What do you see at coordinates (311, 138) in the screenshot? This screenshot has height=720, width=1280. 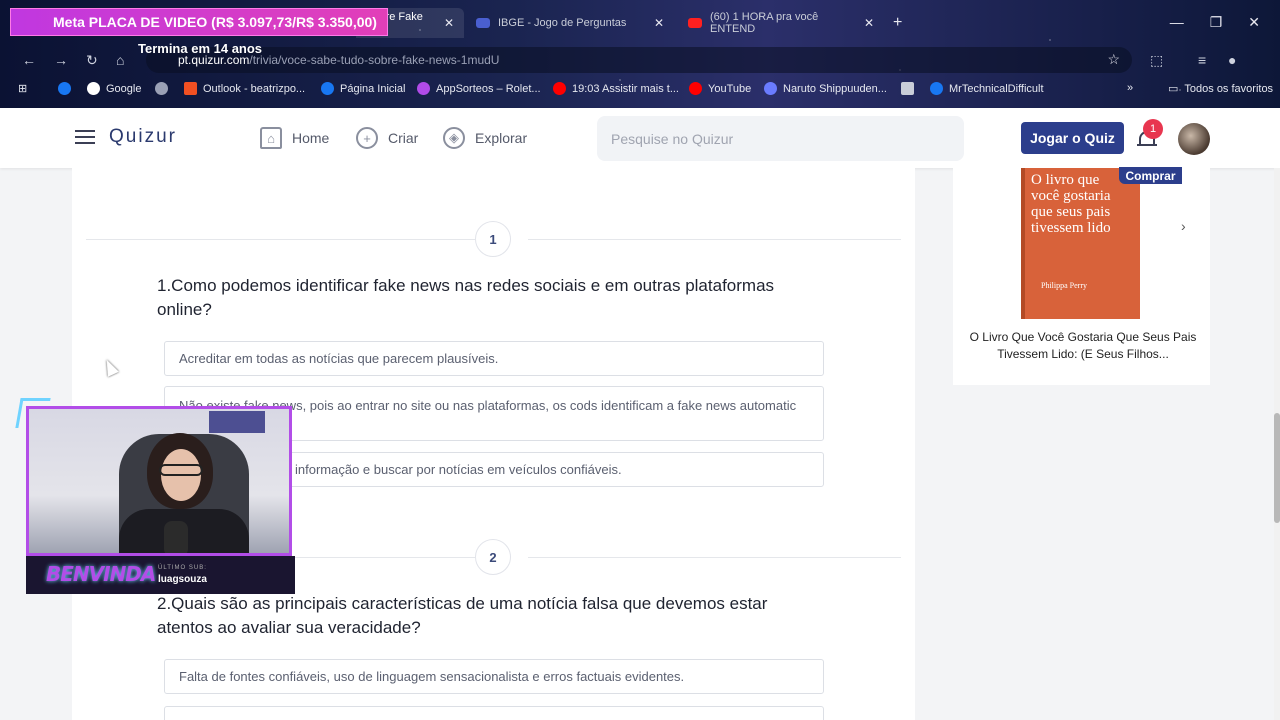 I see `nav-home-label: Home` at bounding box center [311, 138].